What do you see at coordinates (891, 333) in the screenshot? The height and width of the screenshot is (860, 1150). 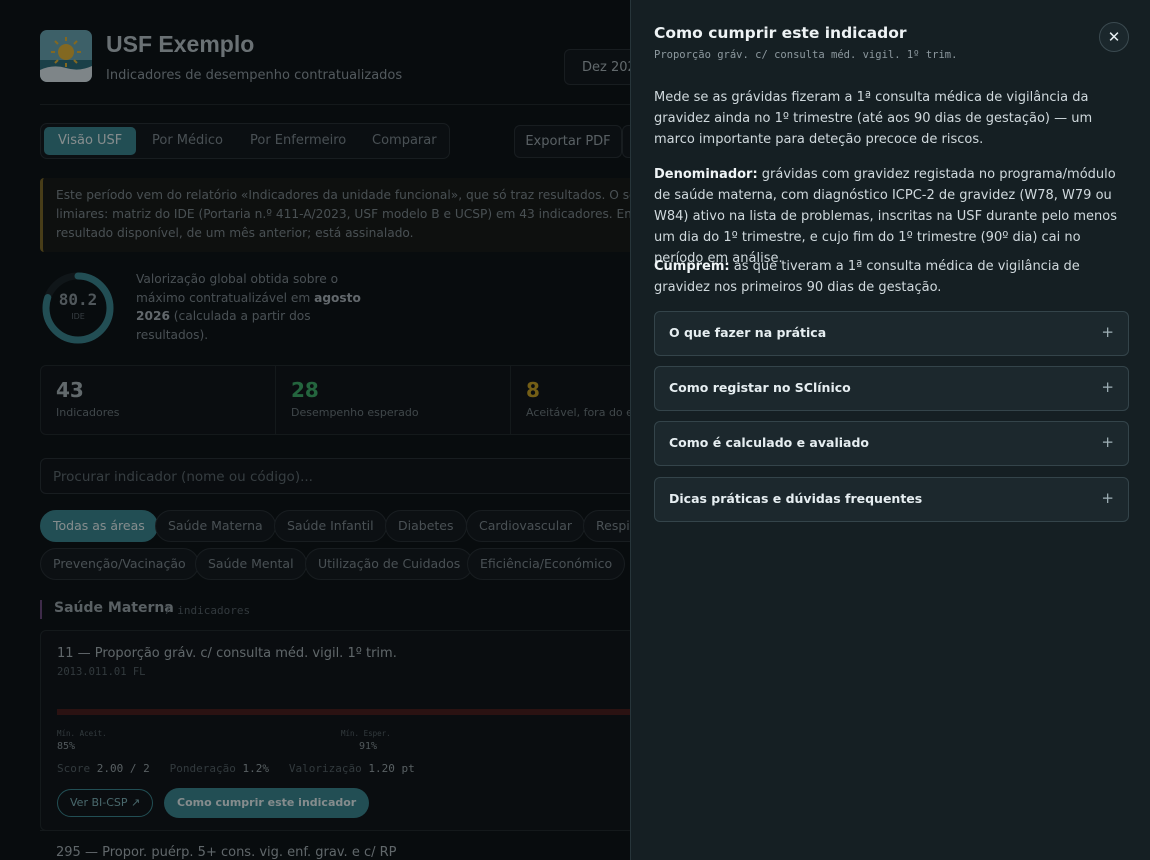 I see `accordion-practice: O que fazer na prática +` at bounding box center [891, 333].